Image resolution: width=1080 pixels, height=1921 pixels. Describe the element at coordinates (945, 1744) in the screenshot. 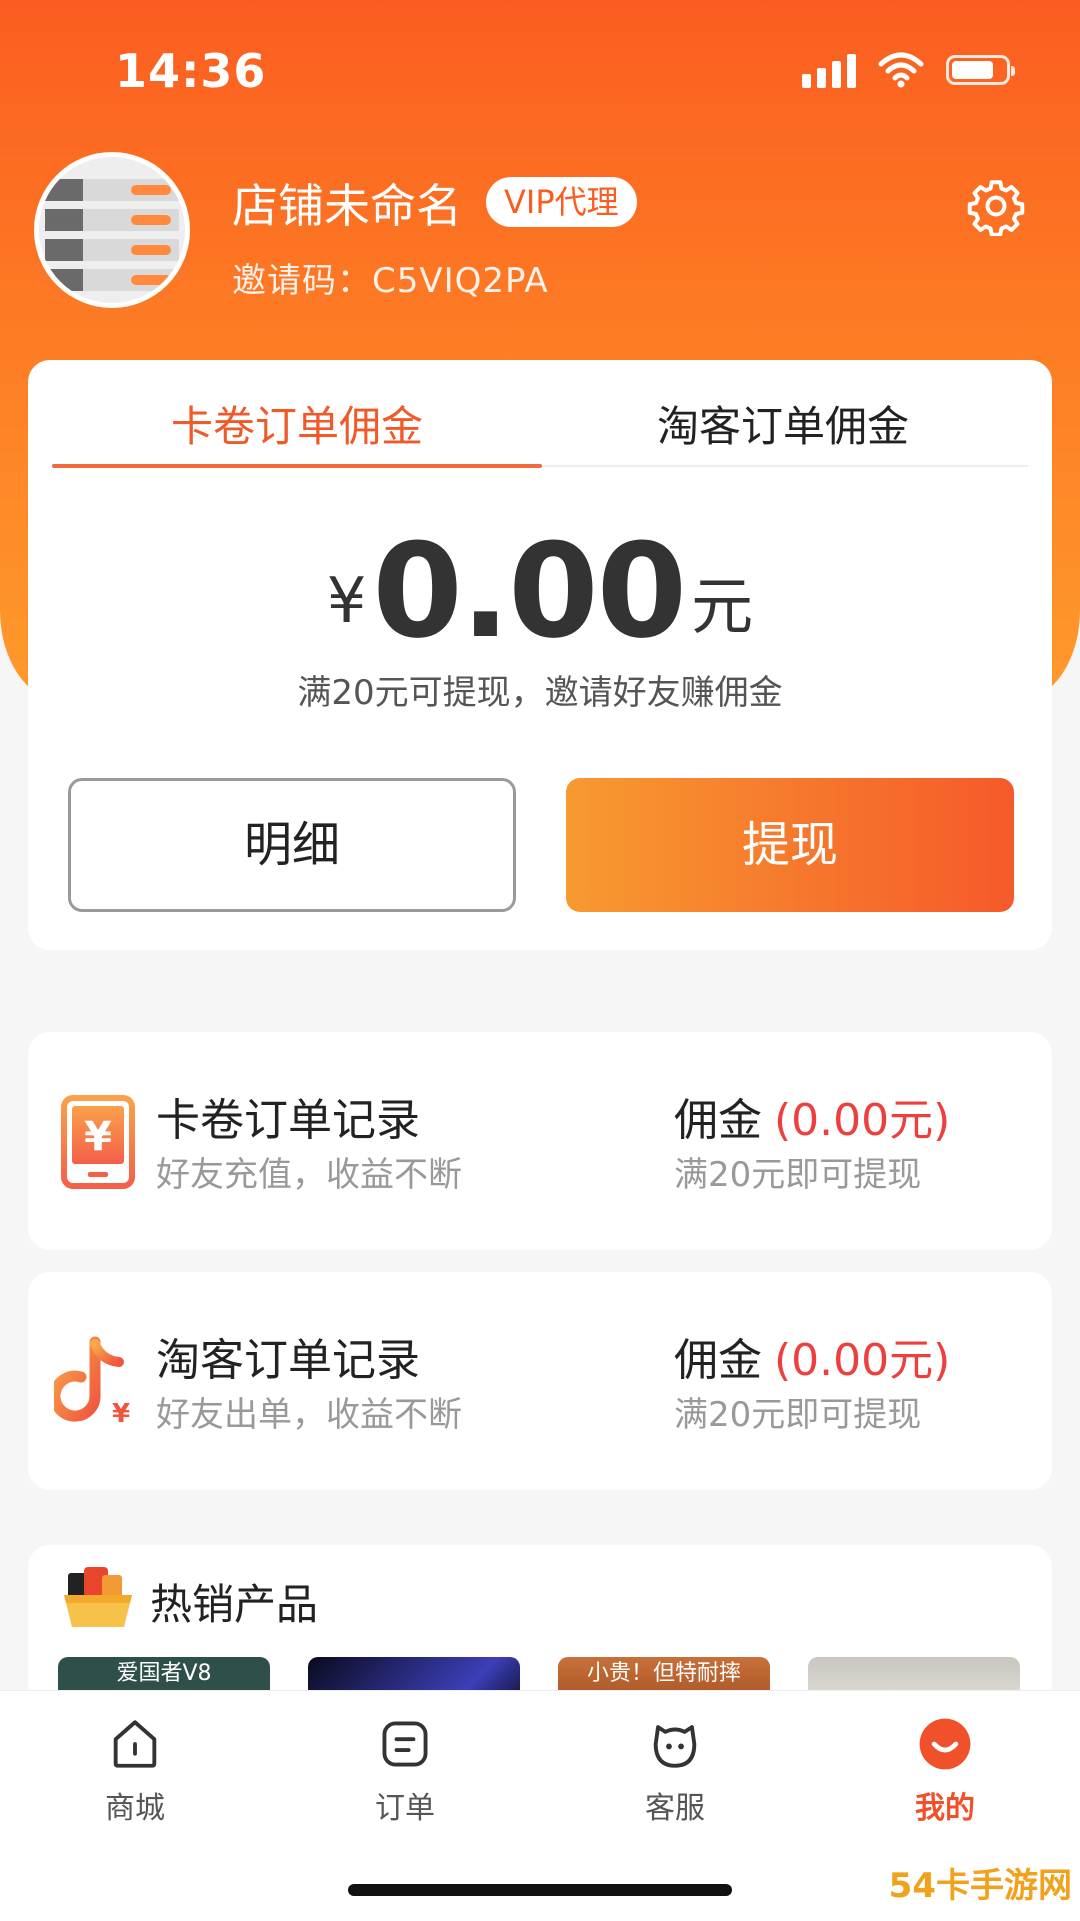

I see `profile-icon` at that location.